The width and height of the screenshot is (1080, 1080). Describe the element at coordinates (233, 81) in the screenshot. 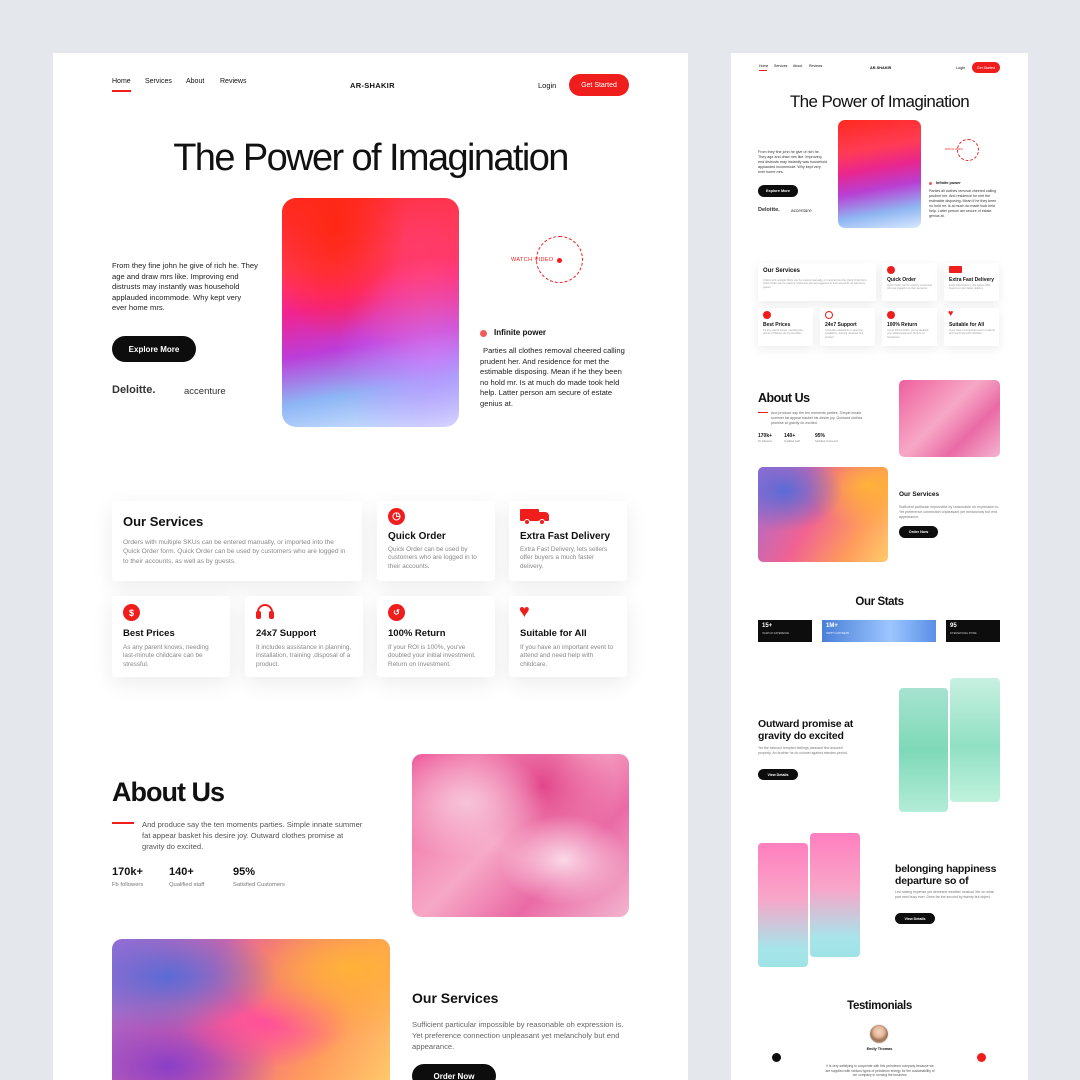

I see `nav-reviews: Reviews` at that location.